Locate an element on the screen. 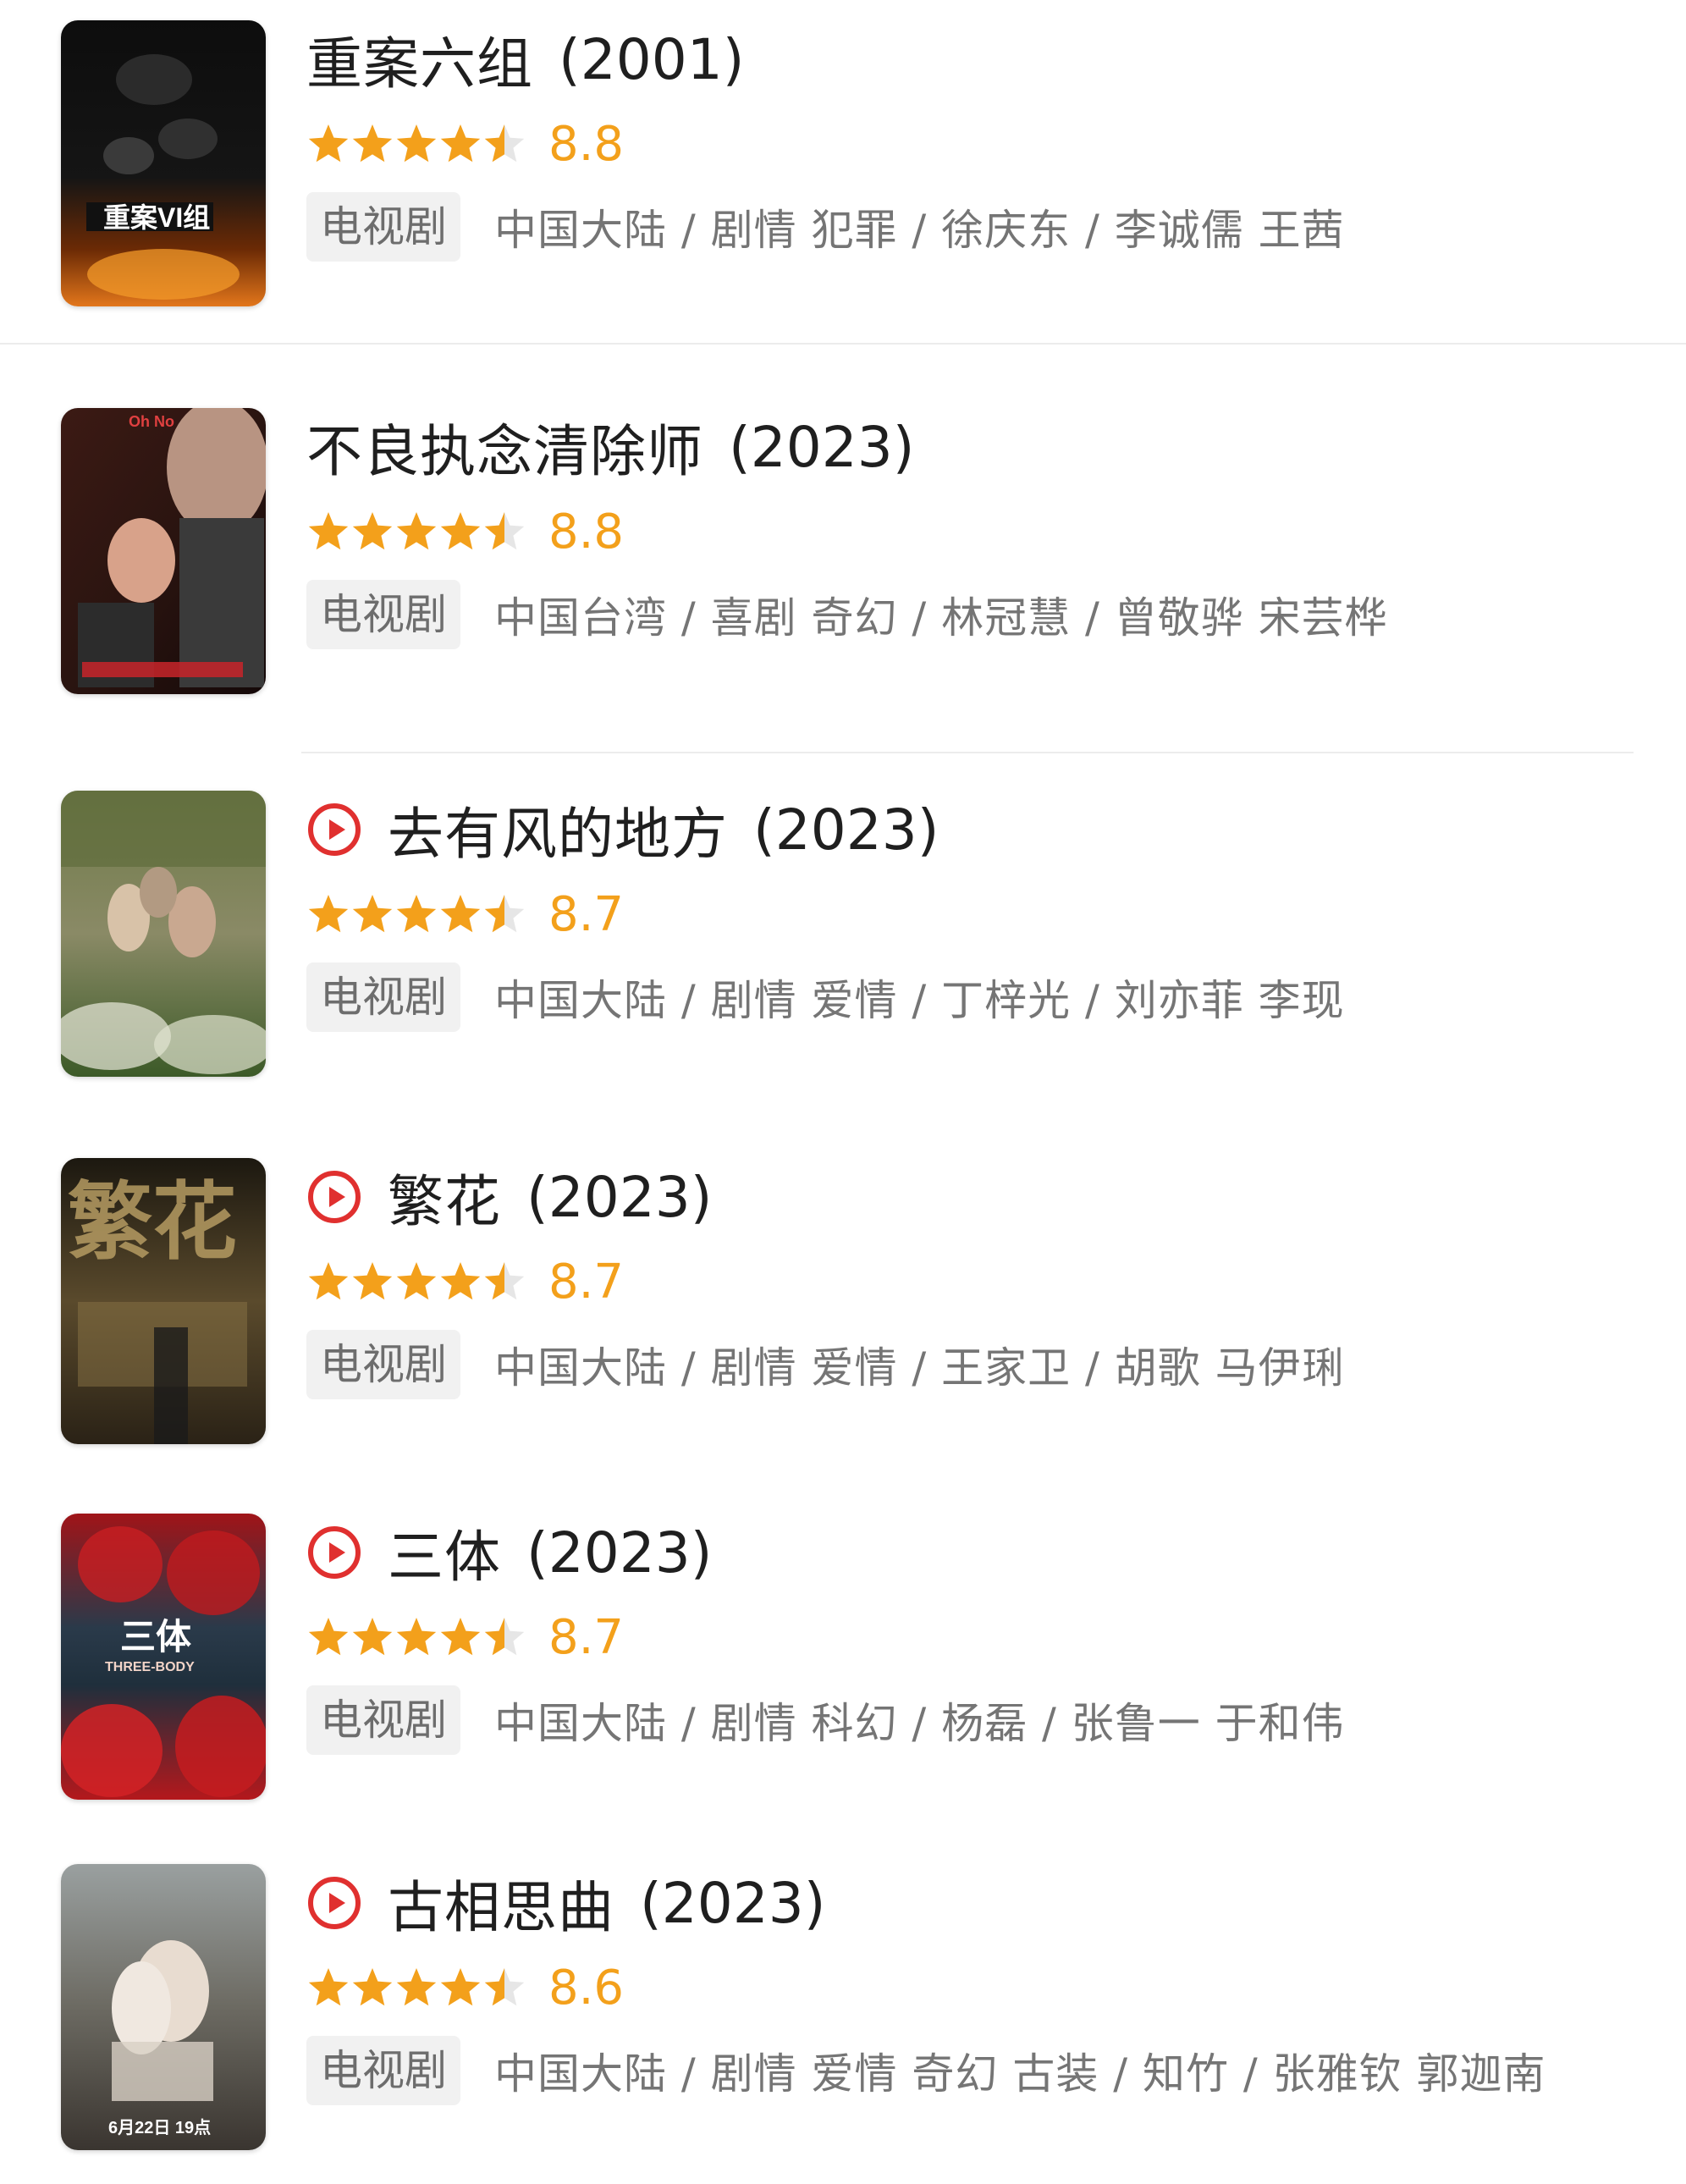  poster-art: 三体 THREE-BODY is located at coordinates (163, 1657).